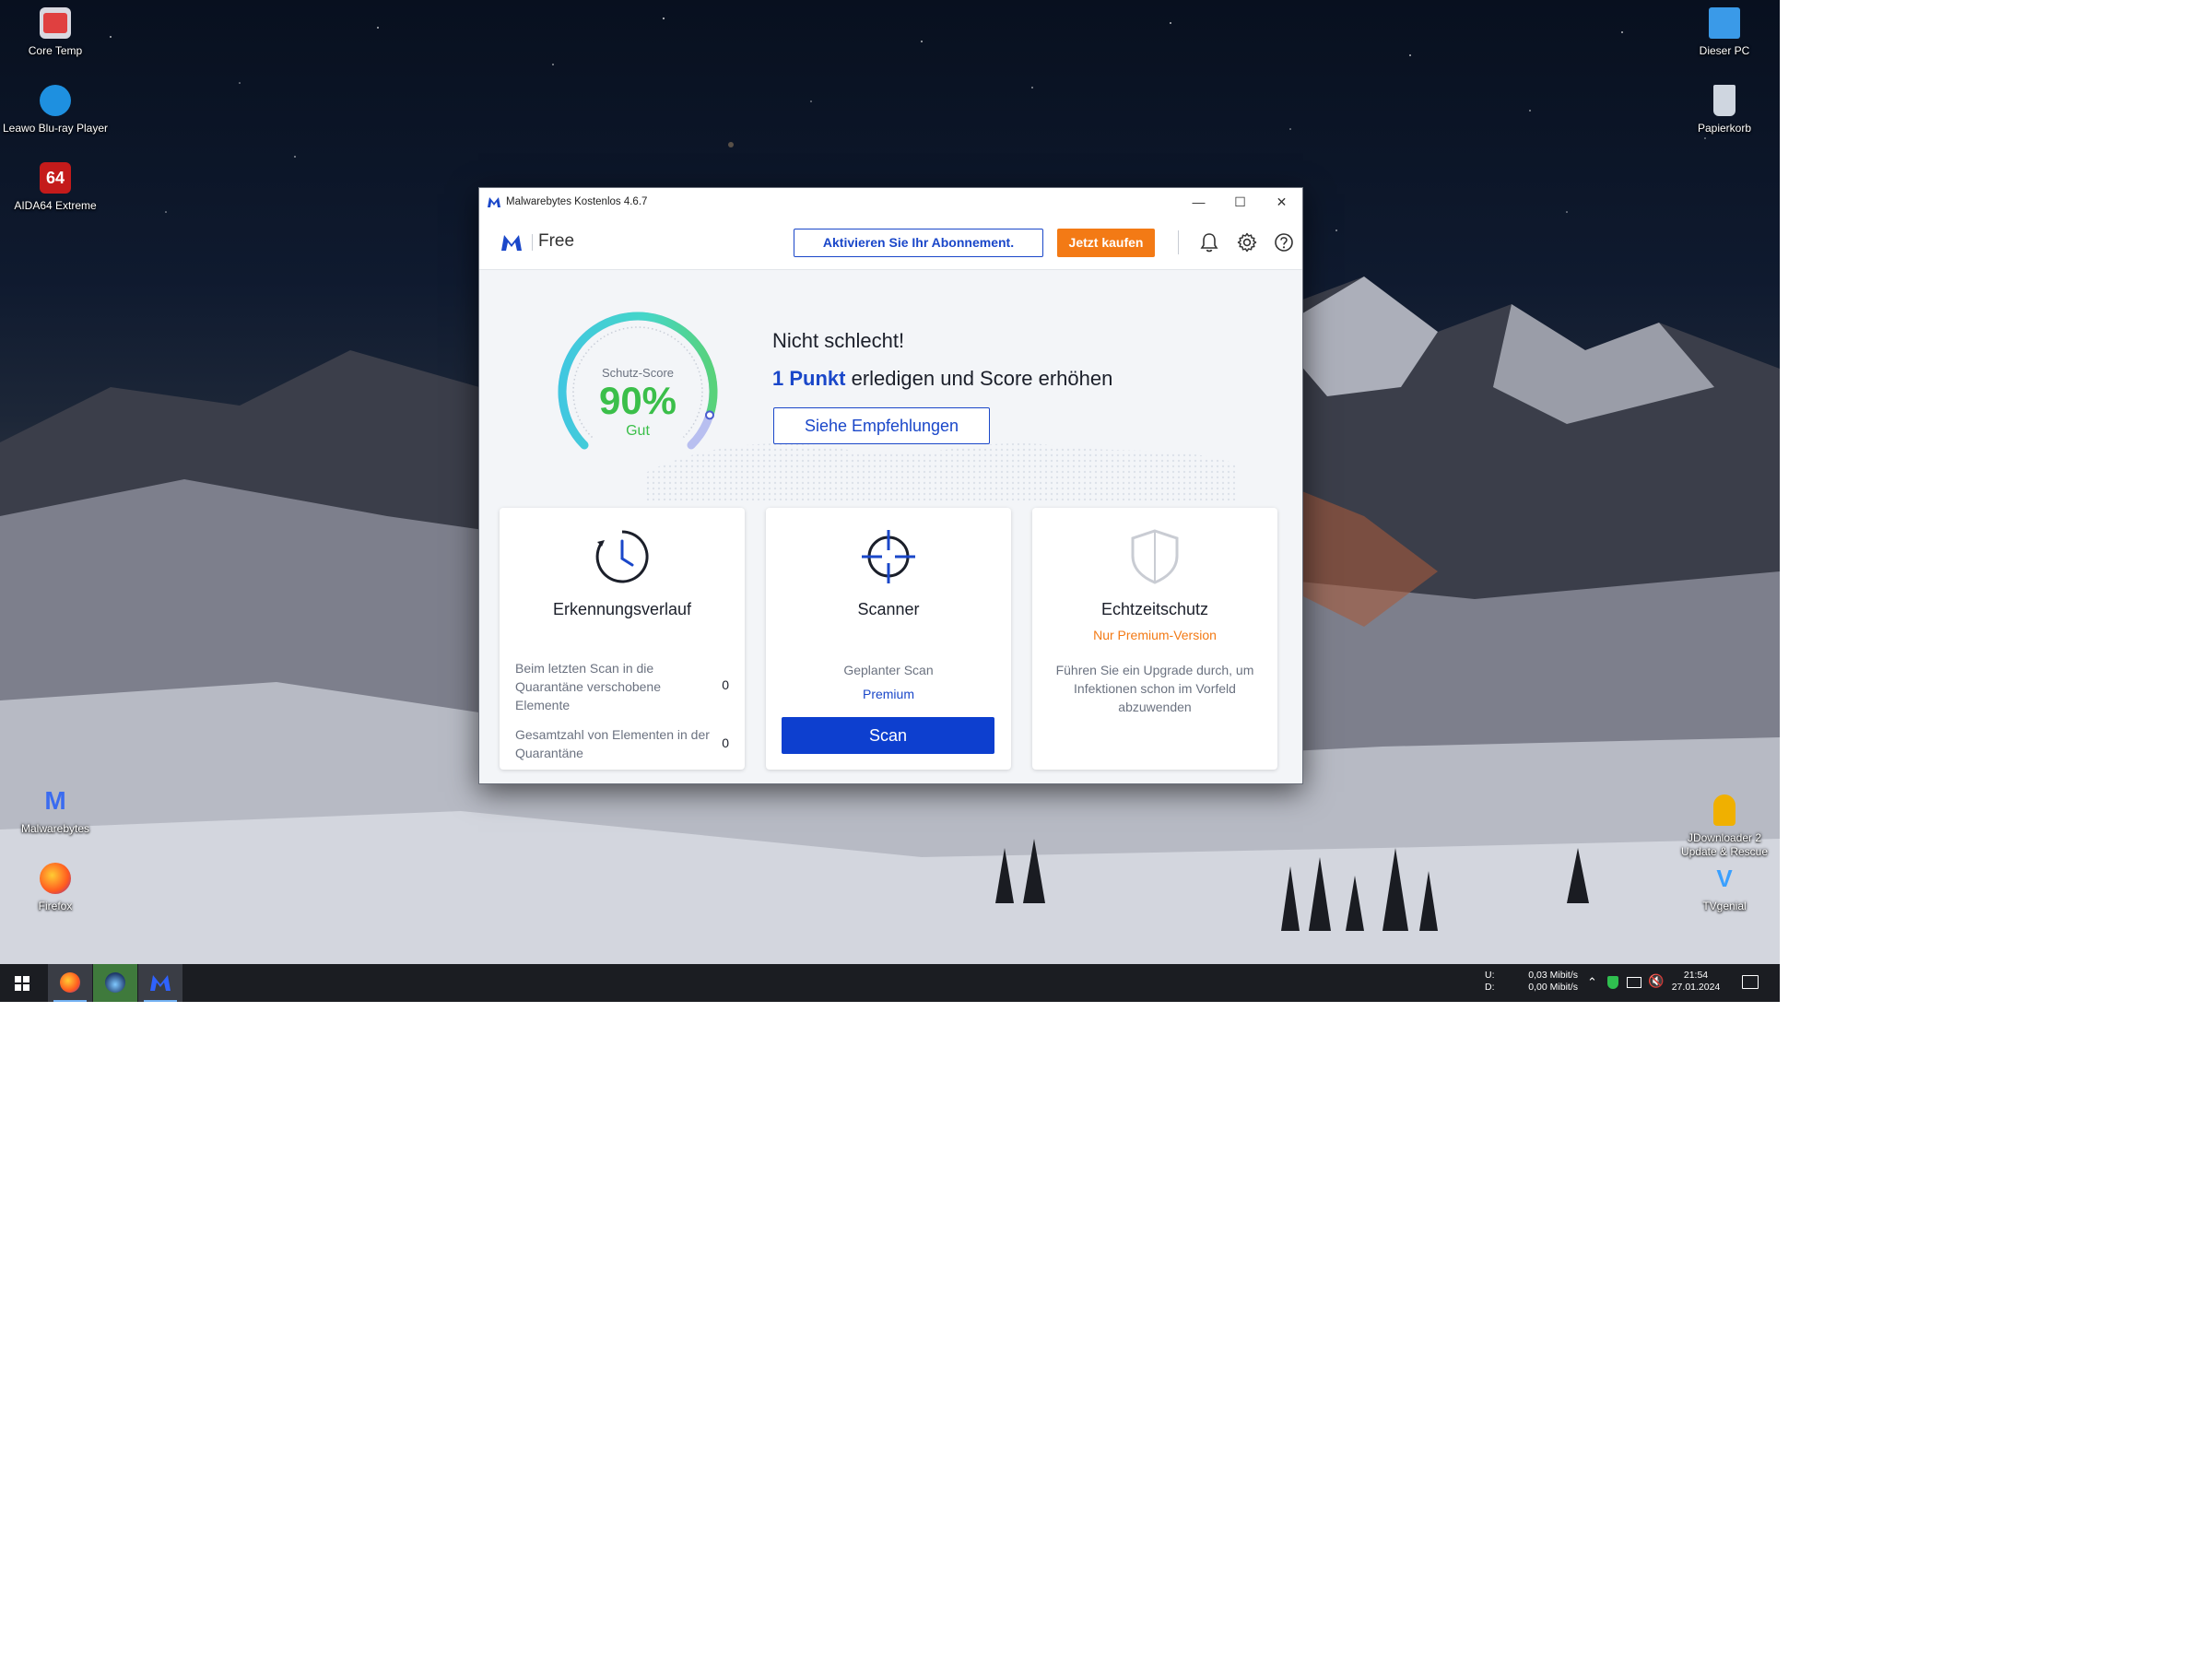  What do you see at coordinates (556, 241) in the screenshot?
I see `edition-label: Free` at bounding box center [556, 241].